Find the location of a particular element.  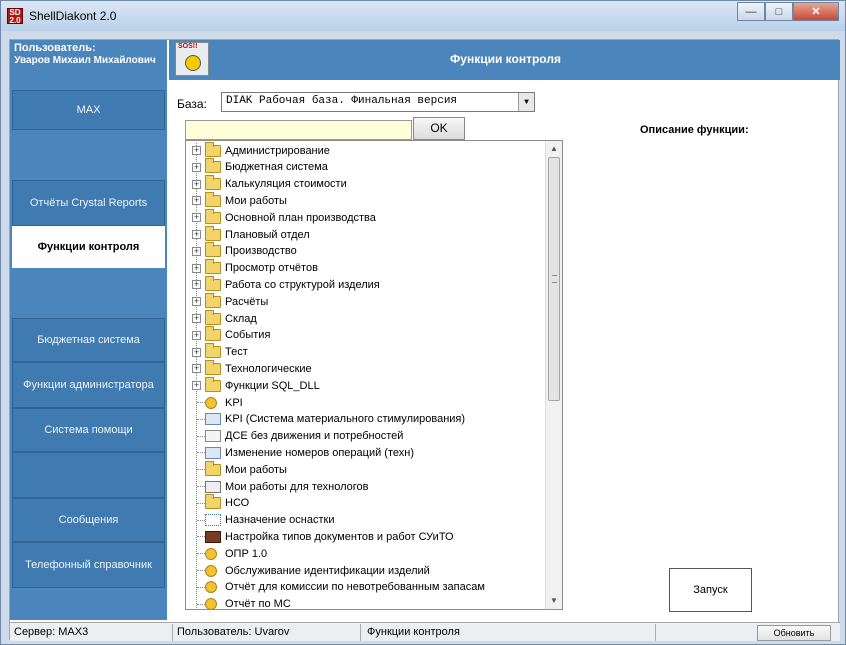

sidebar-item-crystal-reports: Отчёты Crystal Reports is located at coordinates (88, 203).